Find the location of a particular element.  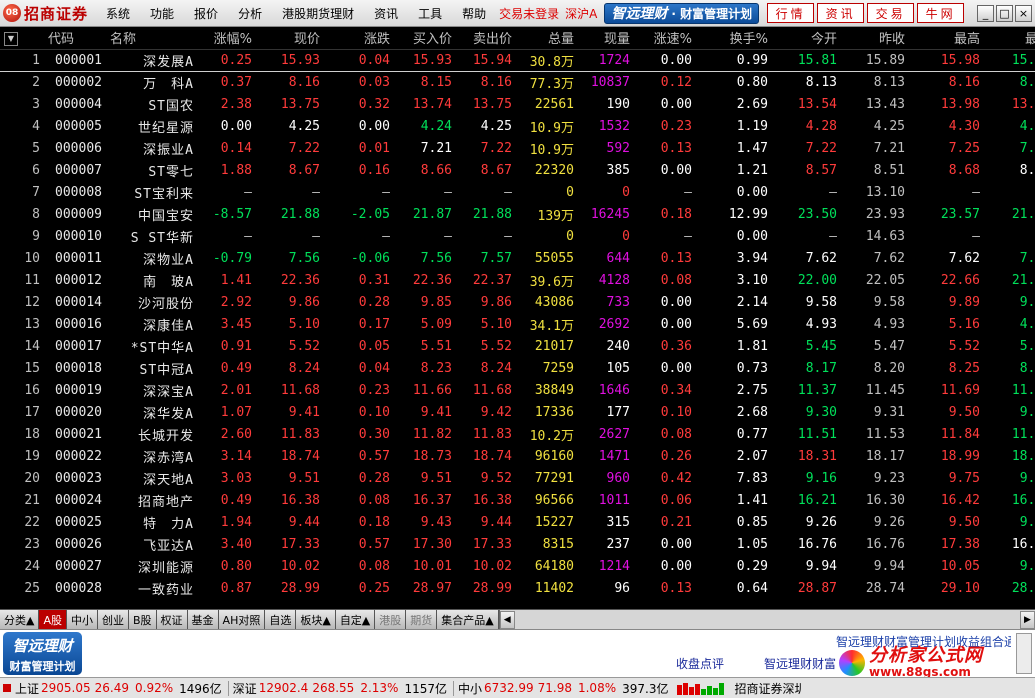

column-header-pct: 涨幅% is located at coordinates (227, 38).